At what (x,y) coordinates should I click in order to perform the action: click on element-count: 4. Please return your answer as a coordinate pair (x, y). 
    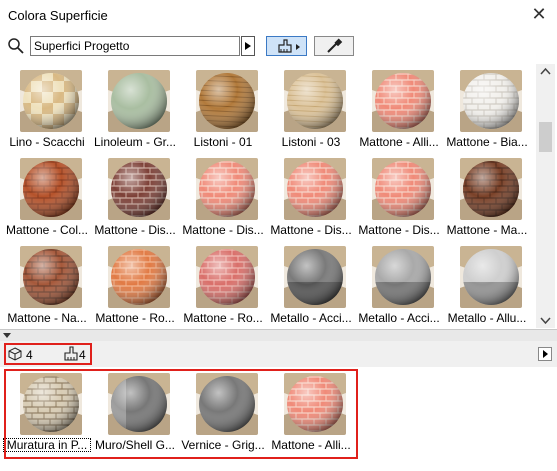
    Looking at the image, I should click on (29, 355).